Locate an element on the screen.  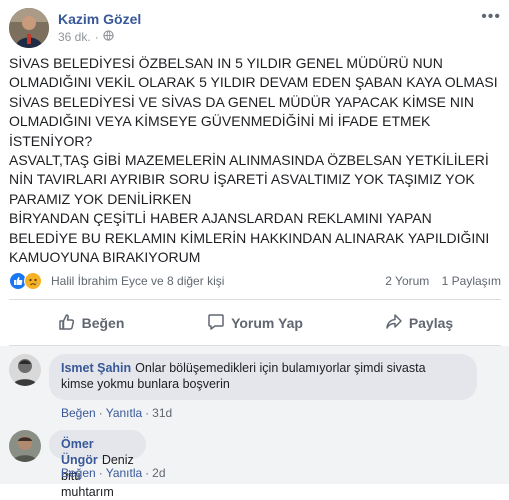
commenter-name: Ismet Şahin is located at coordinates (96, 368).